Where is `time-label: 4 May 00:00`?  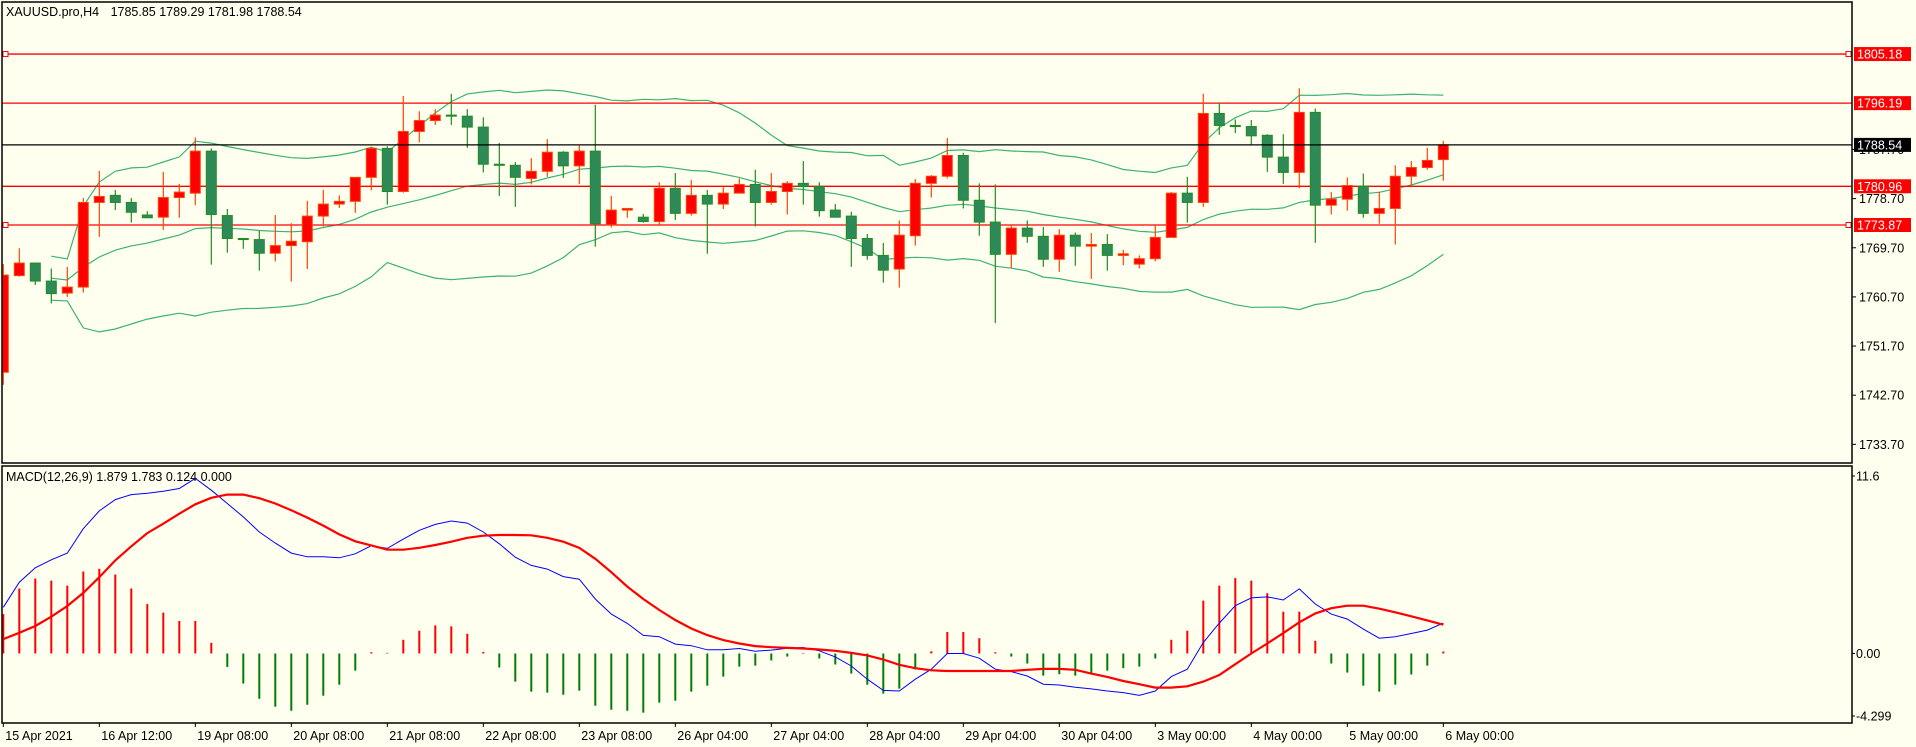 time-label: 4 May 00:00 is located at coordinates (1287, 736).